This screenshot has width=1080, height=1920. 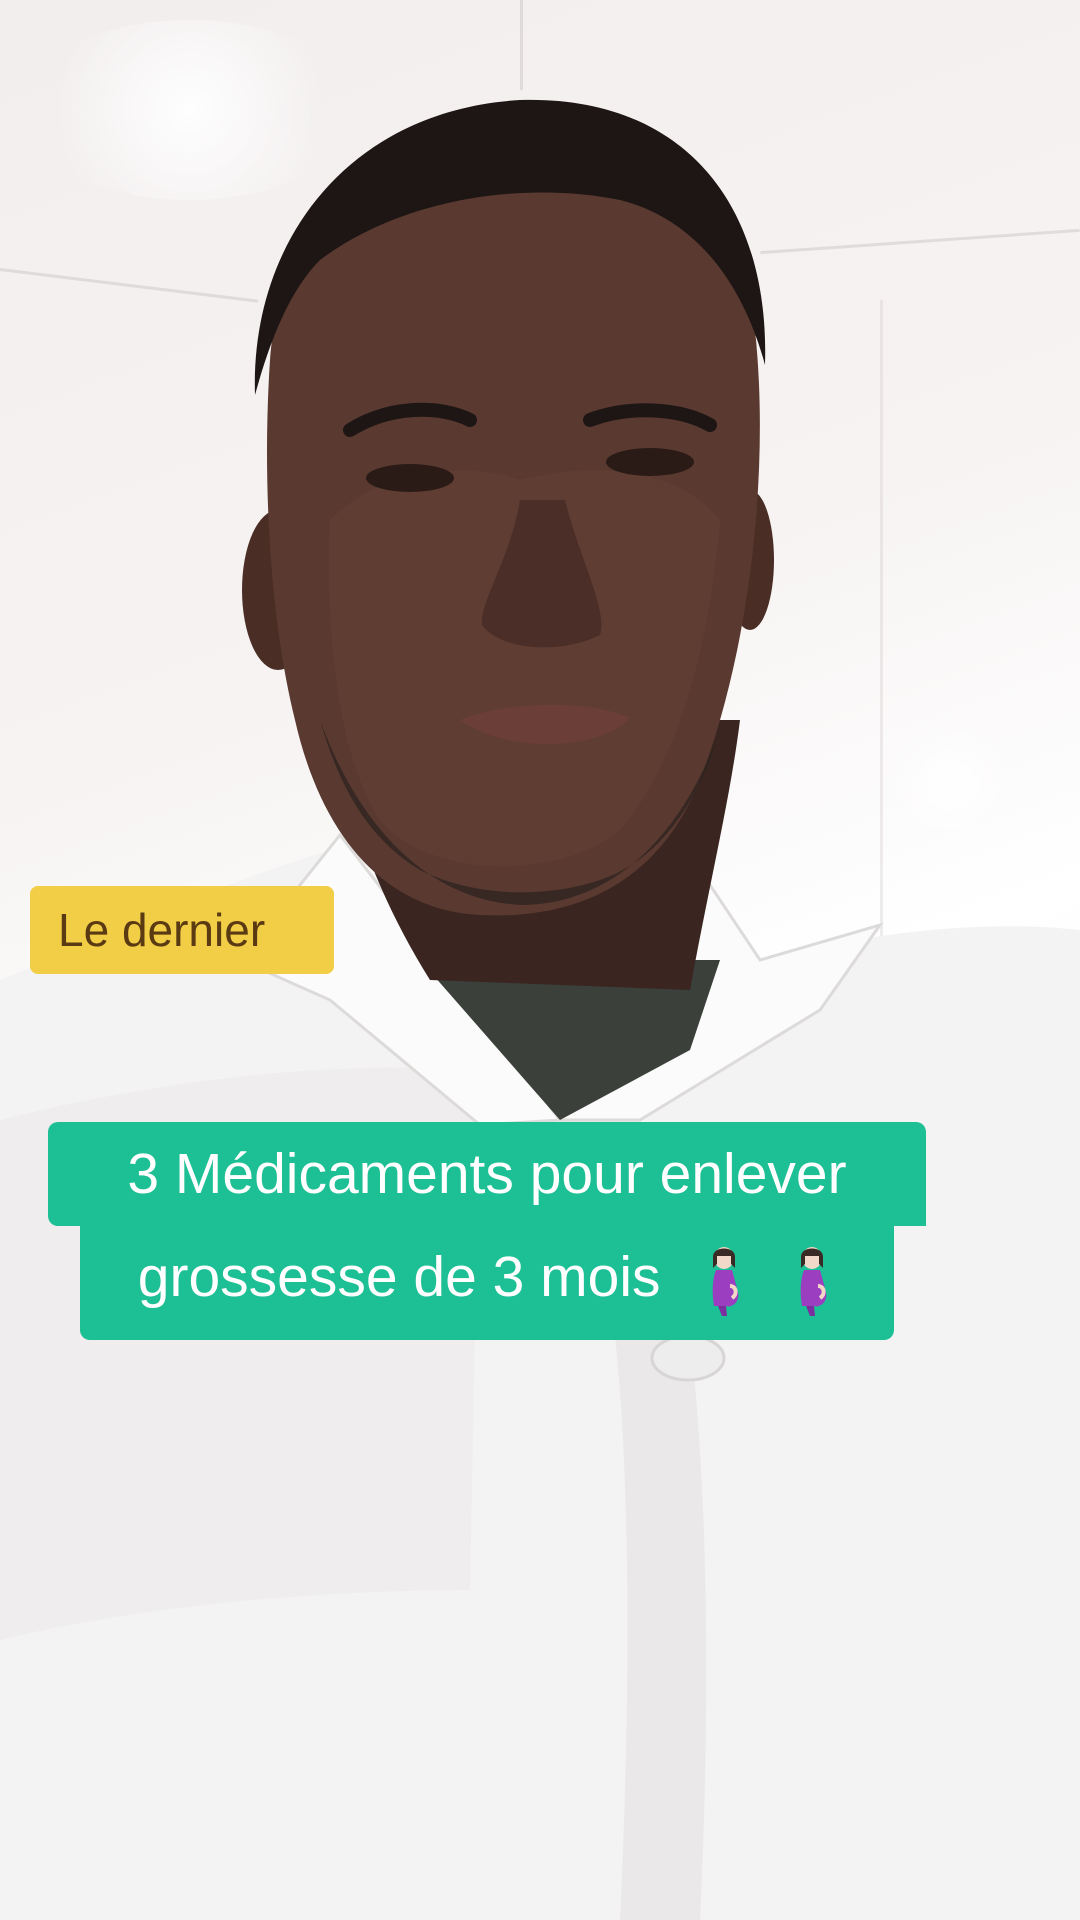 I want to click on caption-line-2: grossesse de 3 mois, so click(x=487, y=1281).